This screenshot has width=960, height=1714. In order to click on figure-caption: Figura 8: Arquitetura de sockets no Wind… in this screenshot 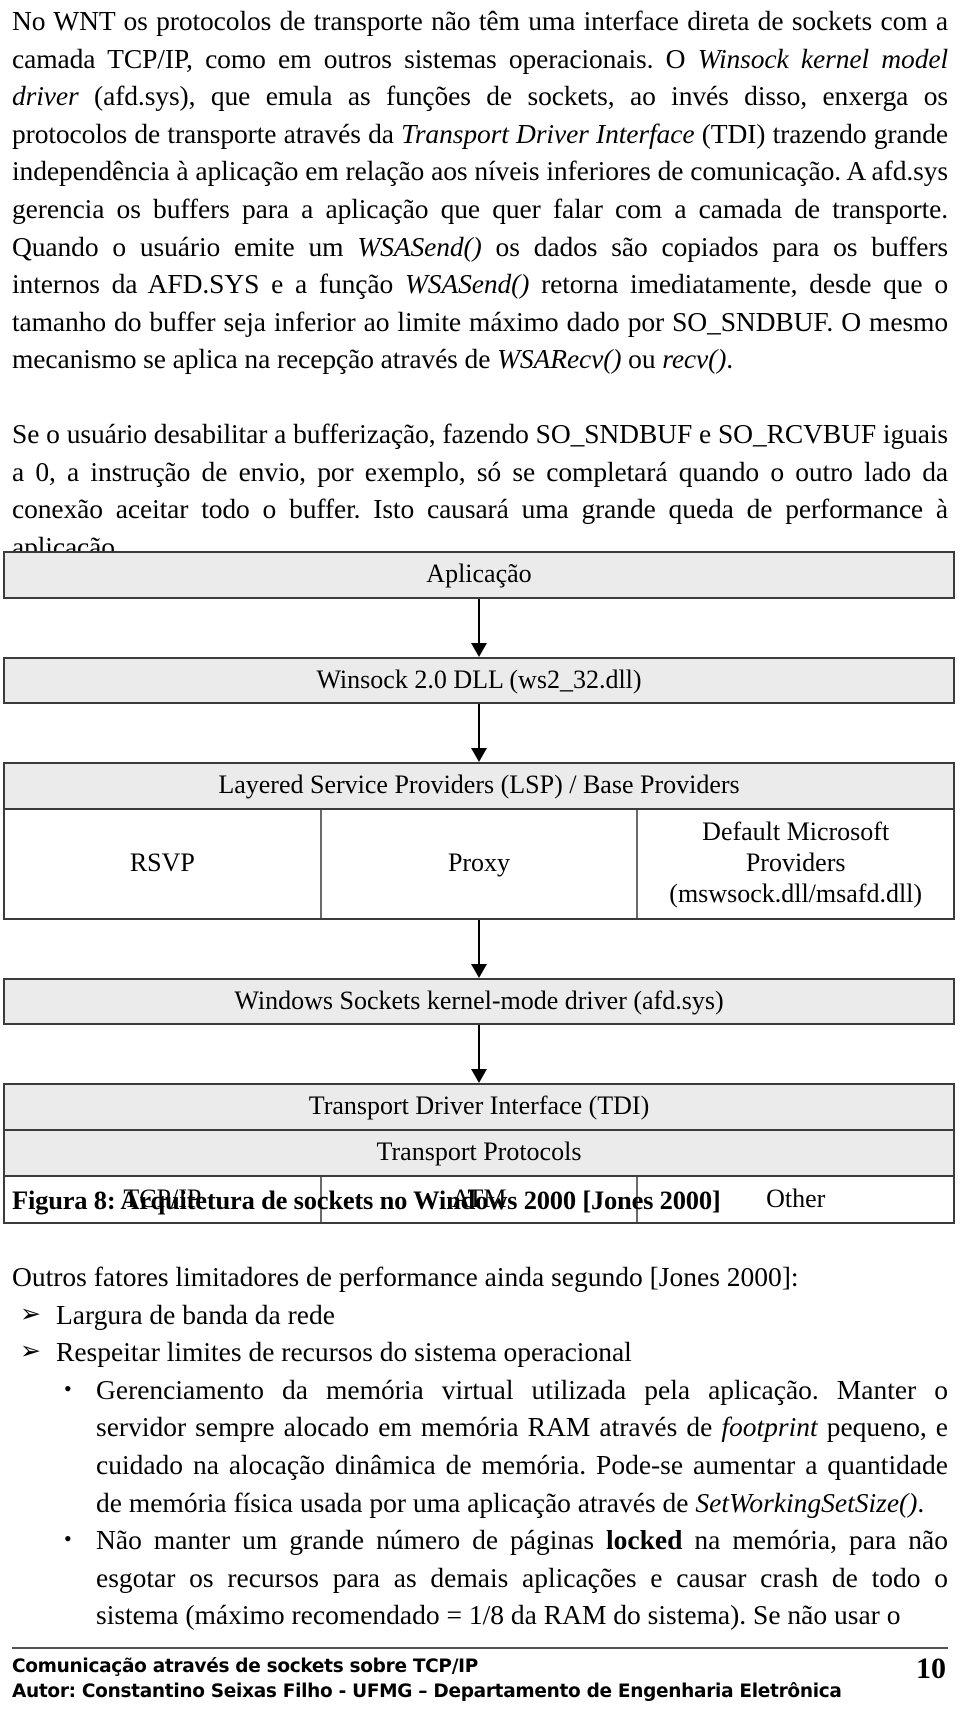, I will do `click(366, 1200)`.